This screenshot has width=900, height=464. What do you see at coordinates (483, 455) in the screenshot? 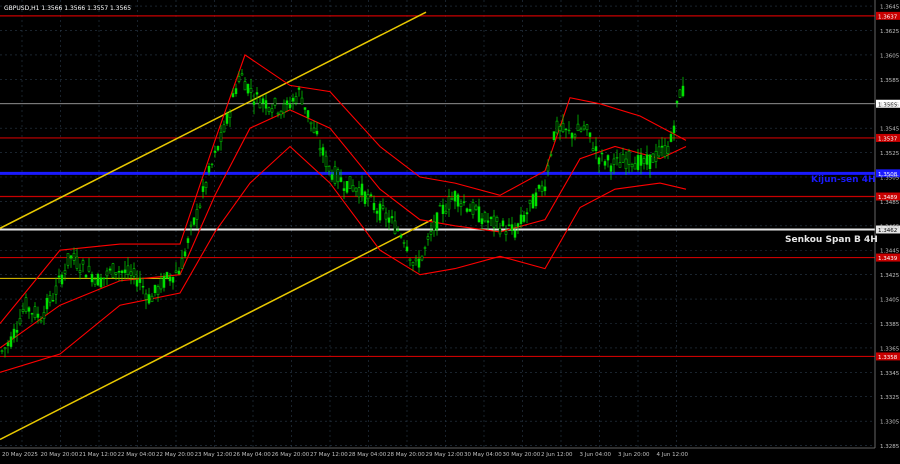
I see `x-tick-label: 30 May 04:00` at bounding box center [483, 455].